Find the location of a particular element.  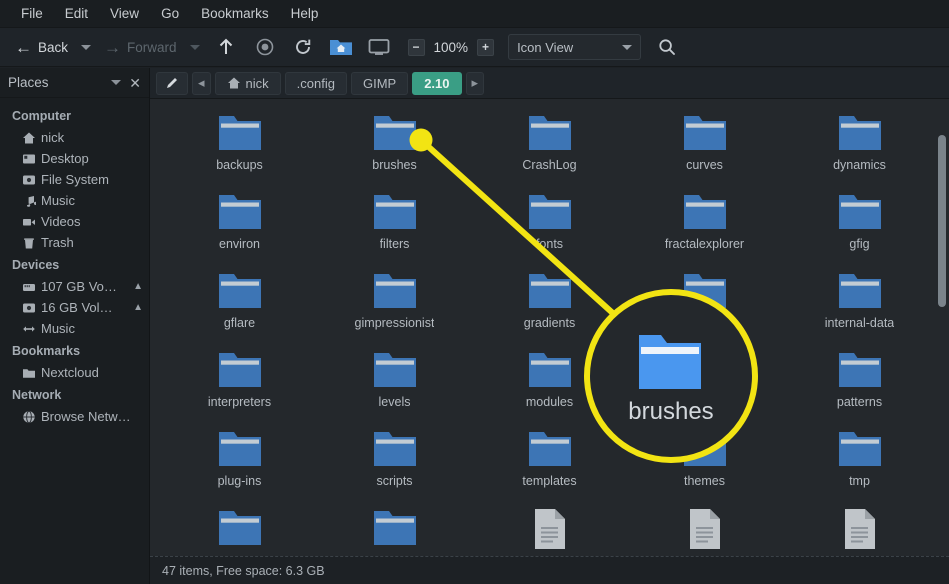

close-icon: ✕ is located at coordinates (135, 83).